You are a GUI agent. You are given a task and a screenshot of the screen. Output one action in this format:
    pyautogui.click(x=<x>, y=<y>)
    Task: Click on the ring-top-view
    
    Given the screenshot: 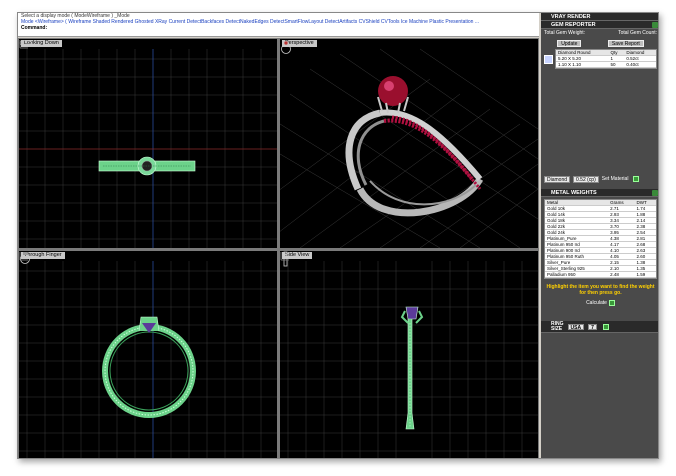 What is the action you would take?
    pyautogui.click(x=147, y=166)
    